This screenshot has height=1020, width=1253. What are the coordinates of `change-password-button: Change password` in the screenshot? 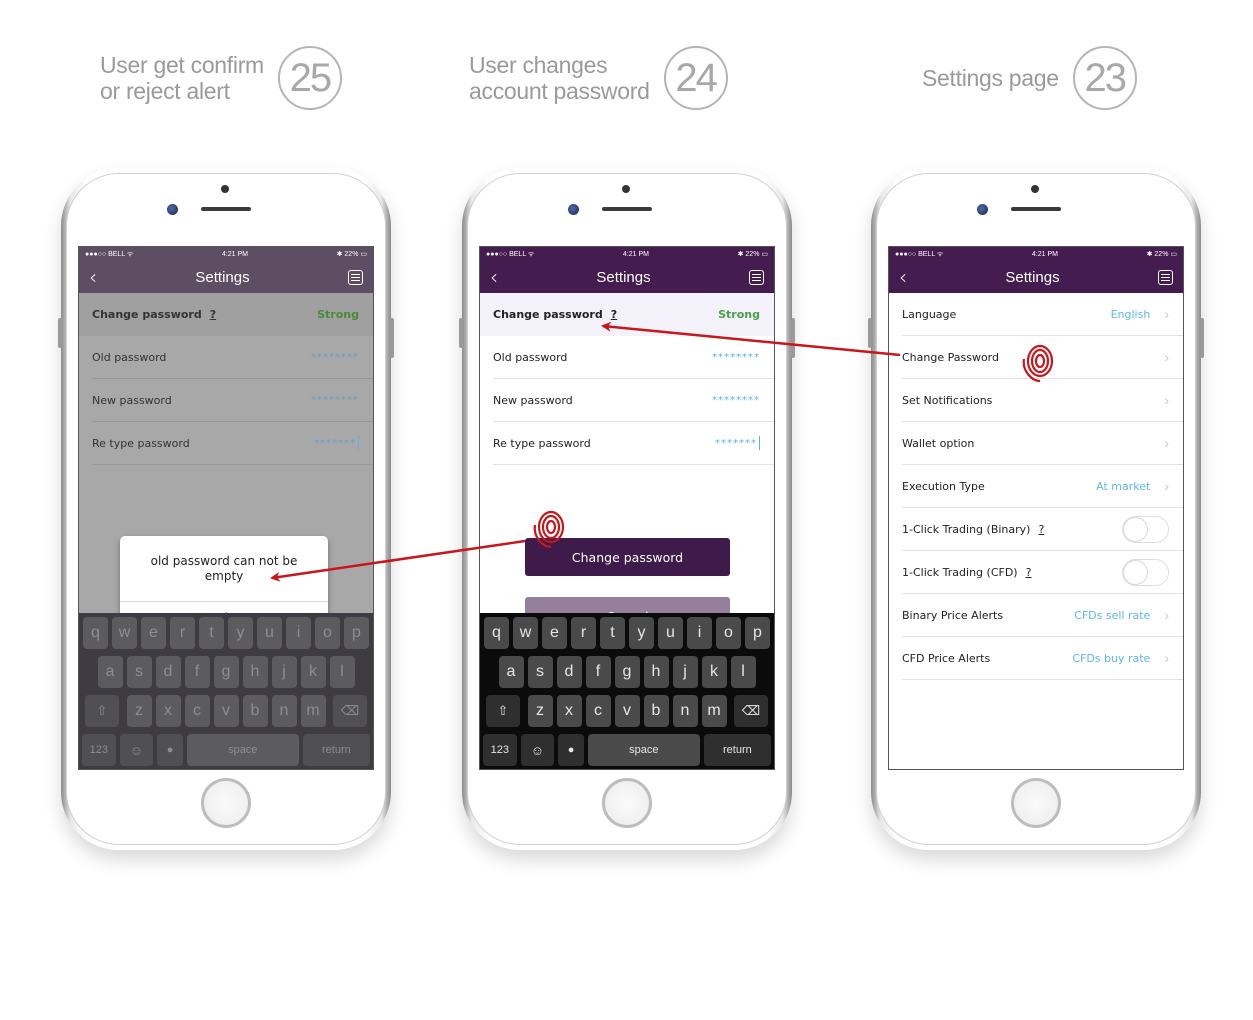 It's located at (627, 557).